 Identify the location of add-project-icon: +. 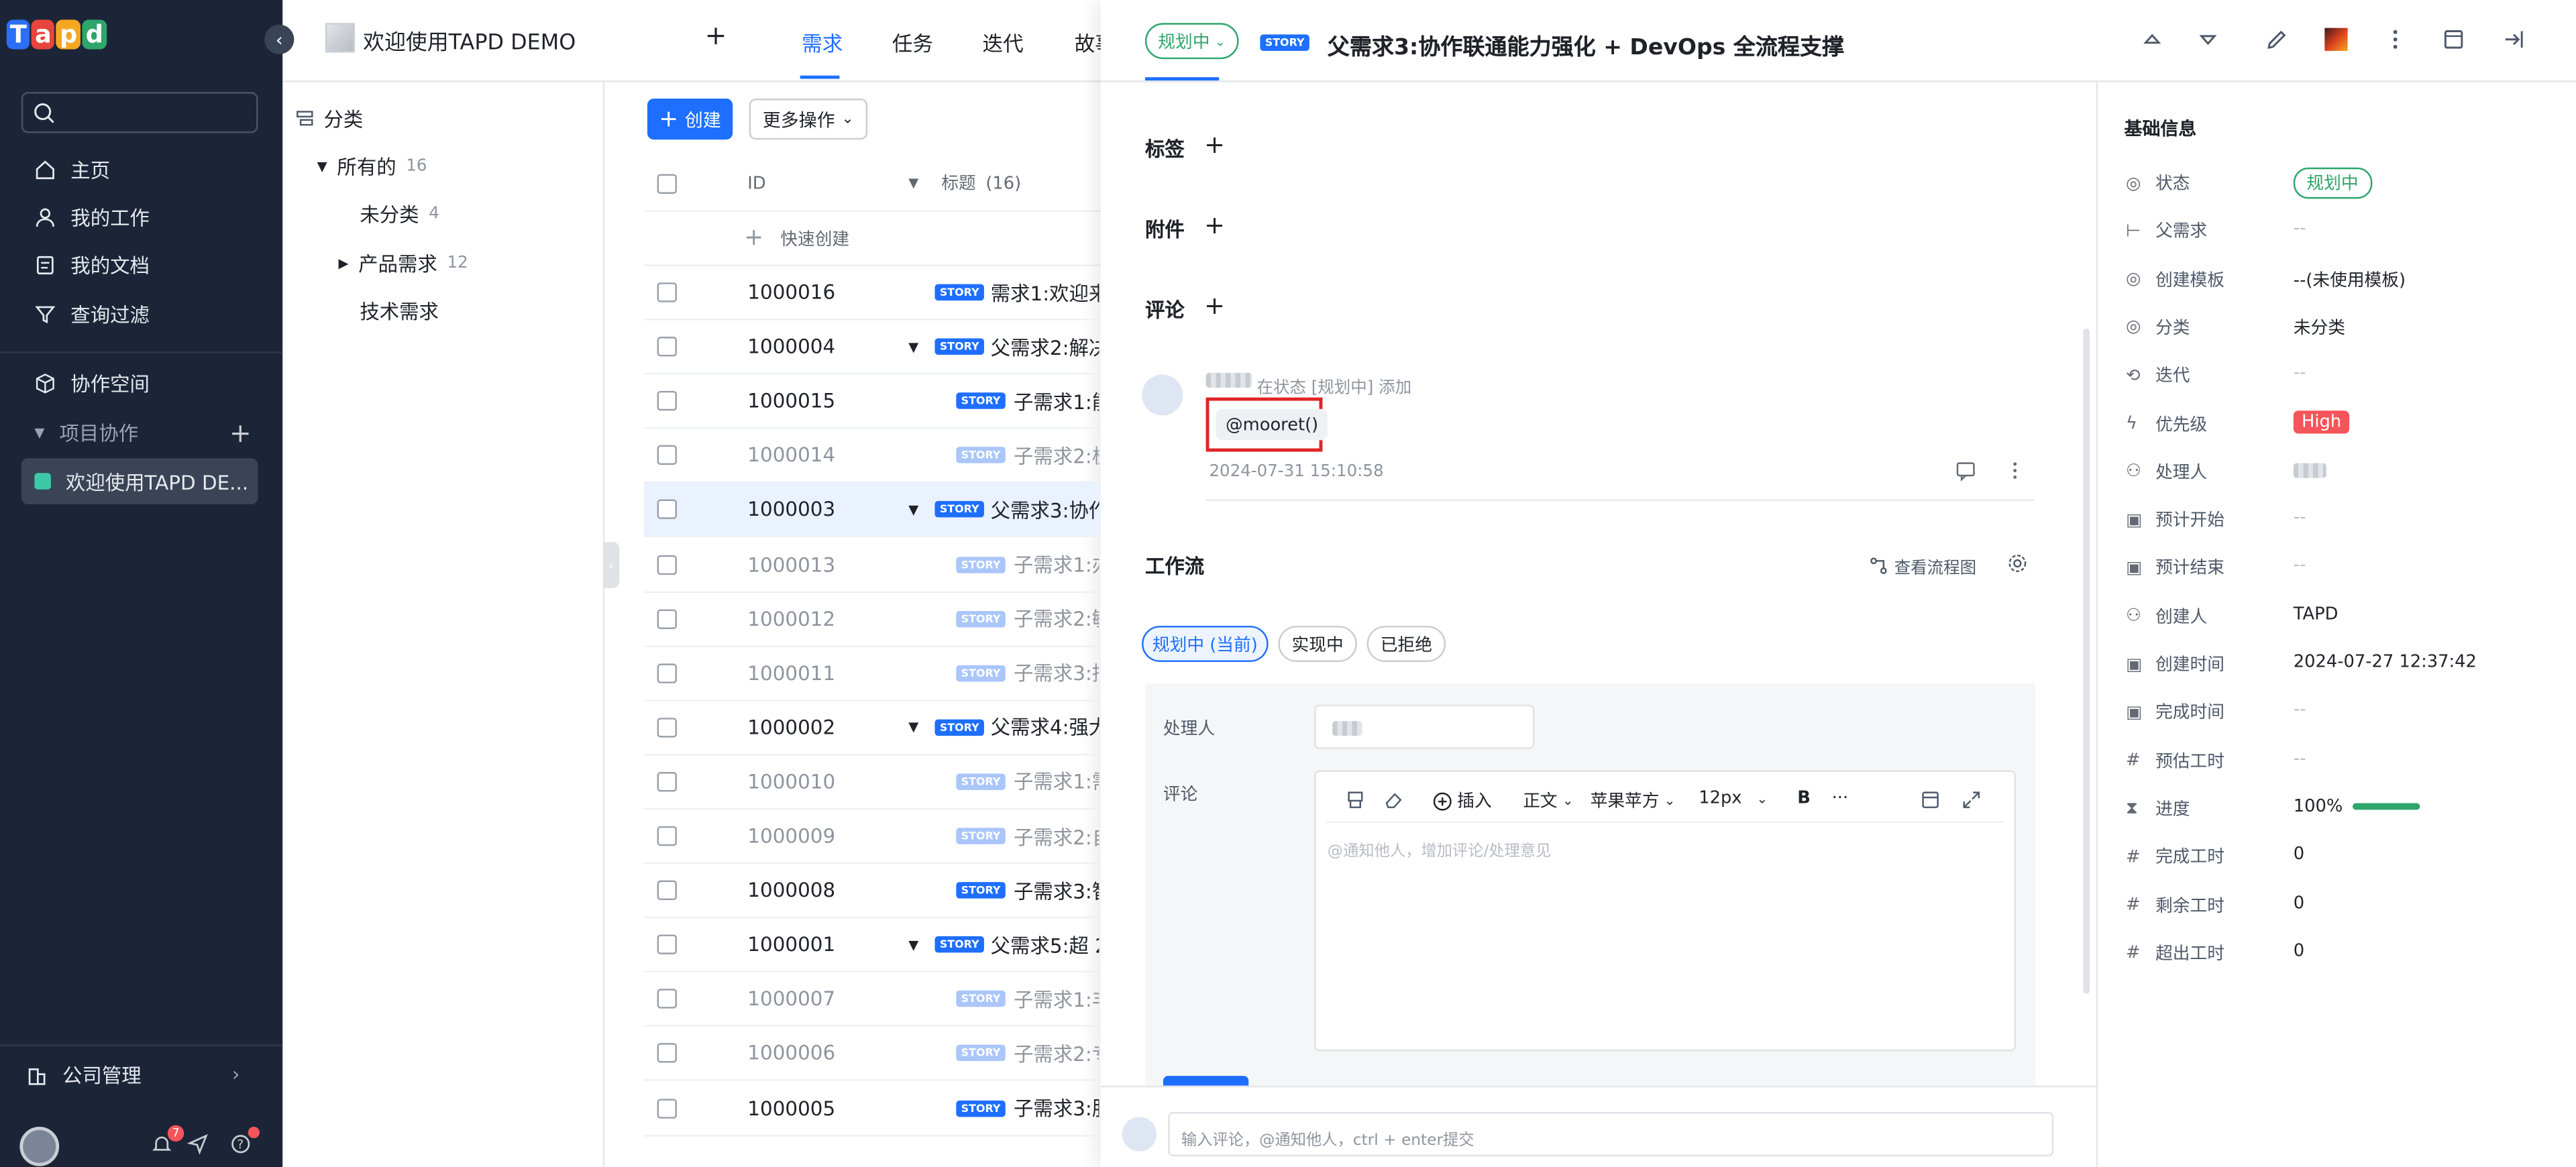
(240, 432).